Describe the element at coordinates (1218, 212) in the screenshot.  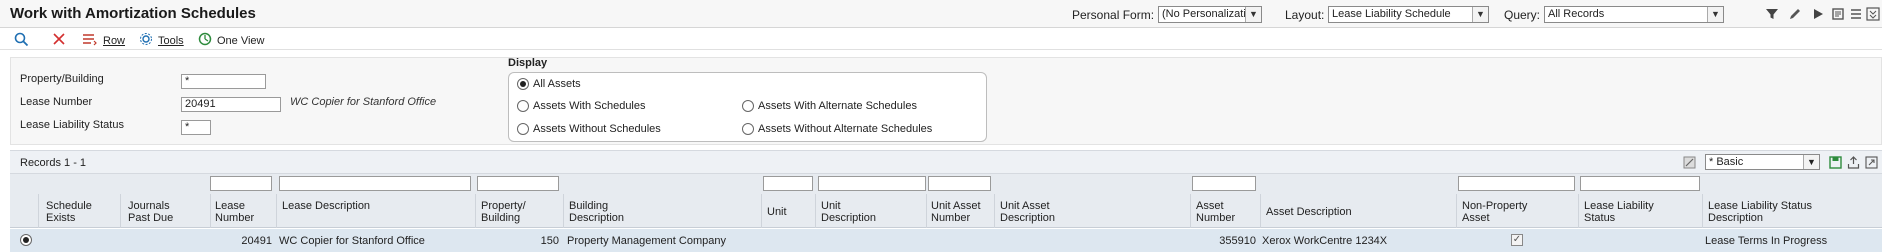
I see `column-header-asset-number: Asset Number` at that location.